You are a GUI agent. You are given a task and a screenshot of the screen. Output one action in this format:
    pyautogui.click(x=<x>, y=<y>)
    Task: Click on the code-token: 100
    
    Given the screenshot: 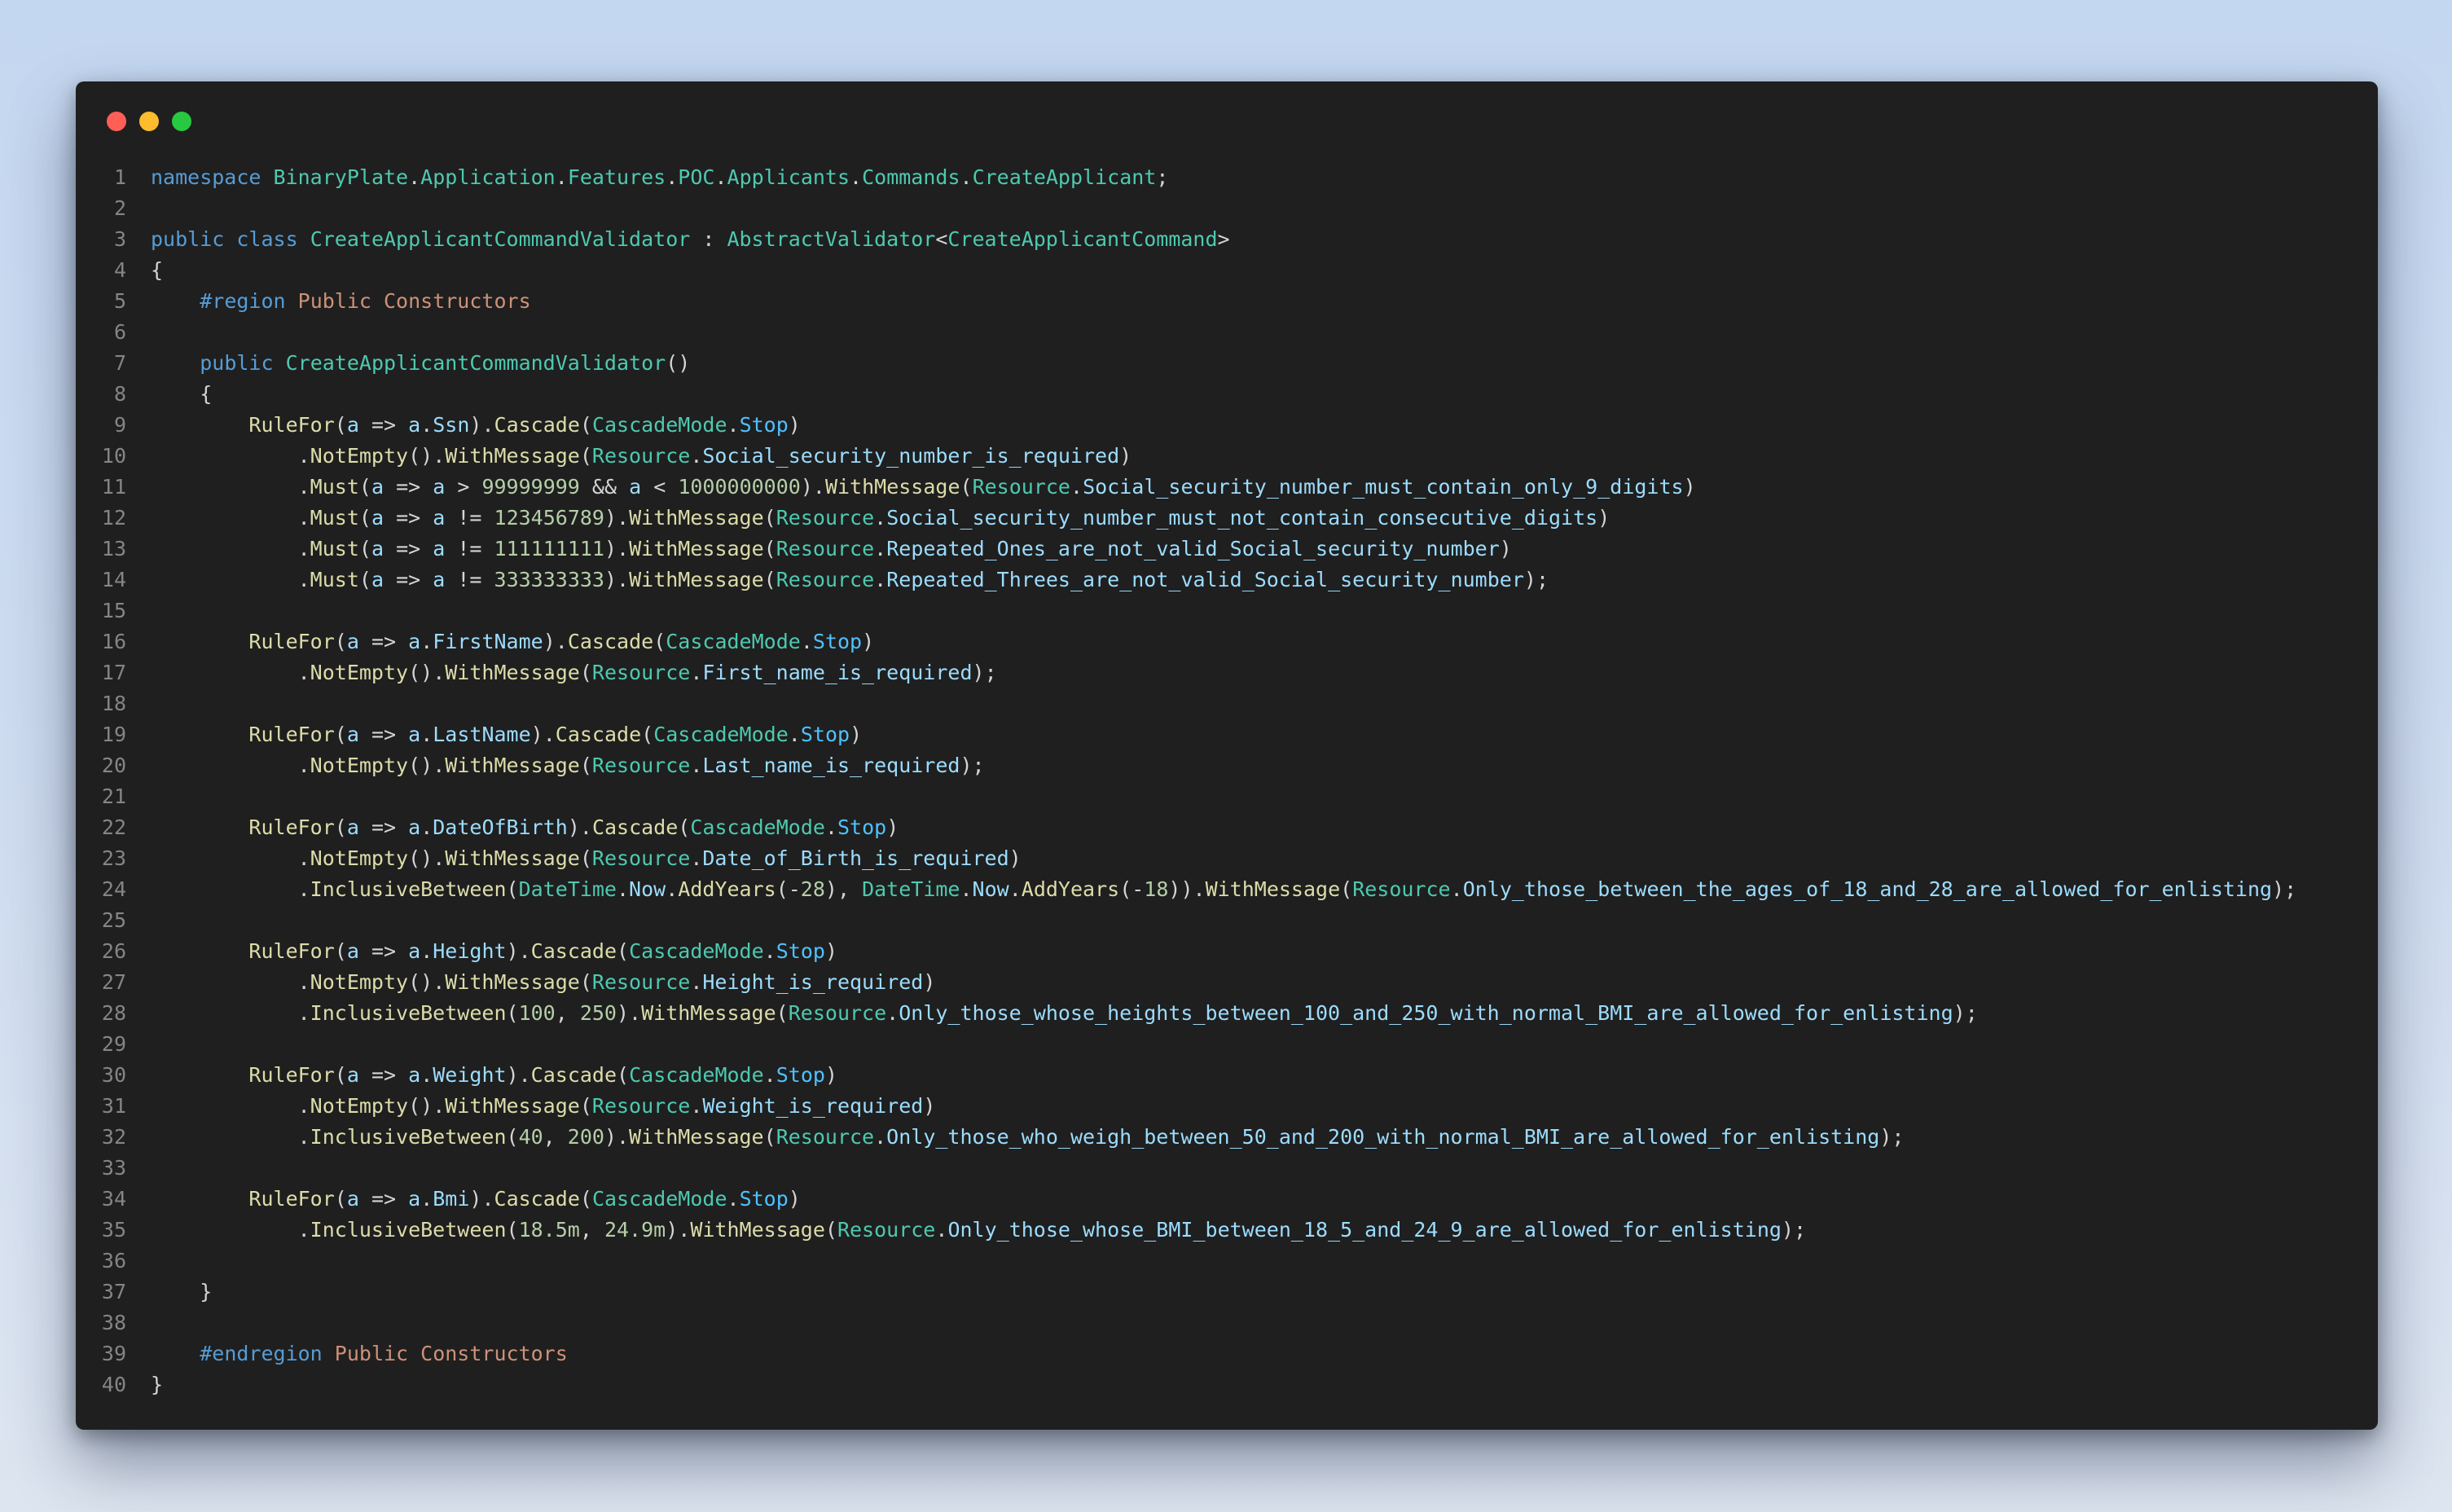 What is the action you would take?
    pyautogui.click(x=537, y=1013)
    